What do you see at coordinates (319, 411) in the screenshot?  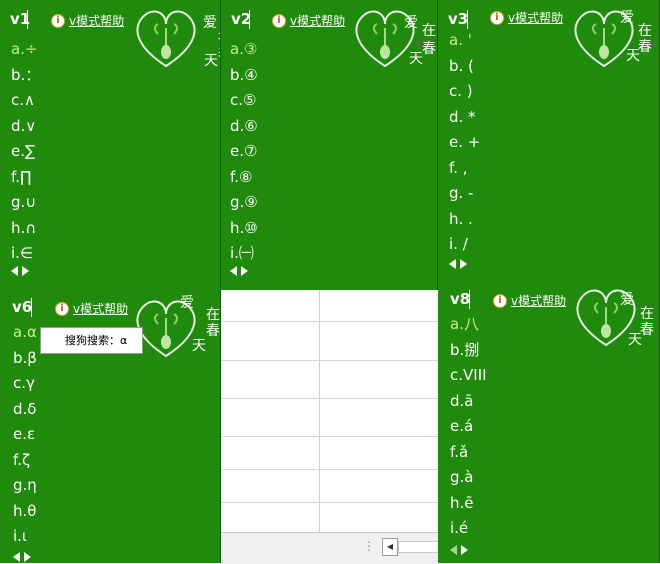 I see `column-divider` at bounding box center [319, 411].